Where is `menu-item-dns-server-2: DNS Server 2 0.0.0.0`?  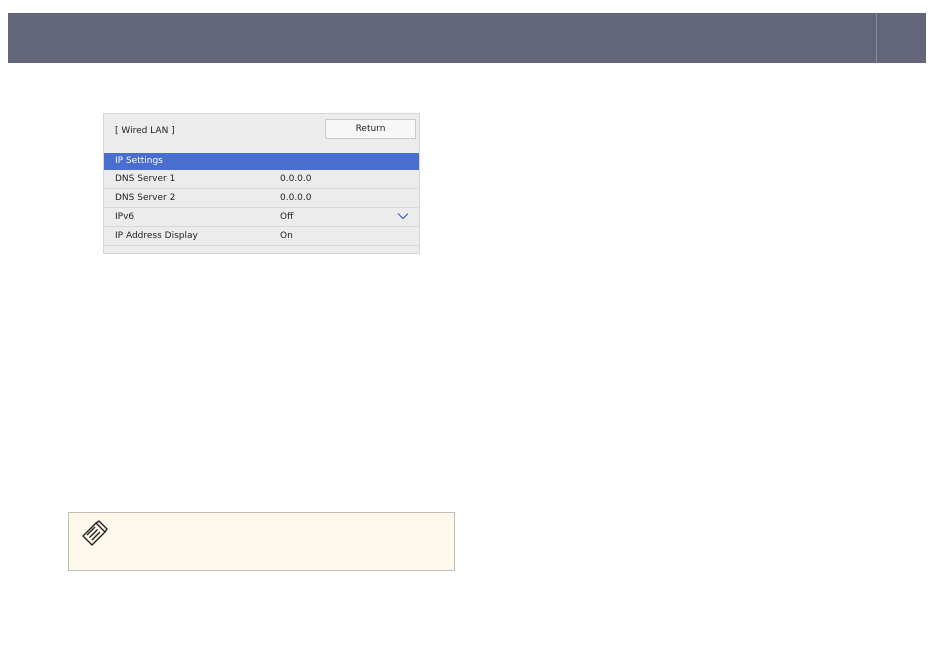
menu-item-dns-server-2: DNS Server 2 0.0.0.0 is located at coordinates (261, 198).